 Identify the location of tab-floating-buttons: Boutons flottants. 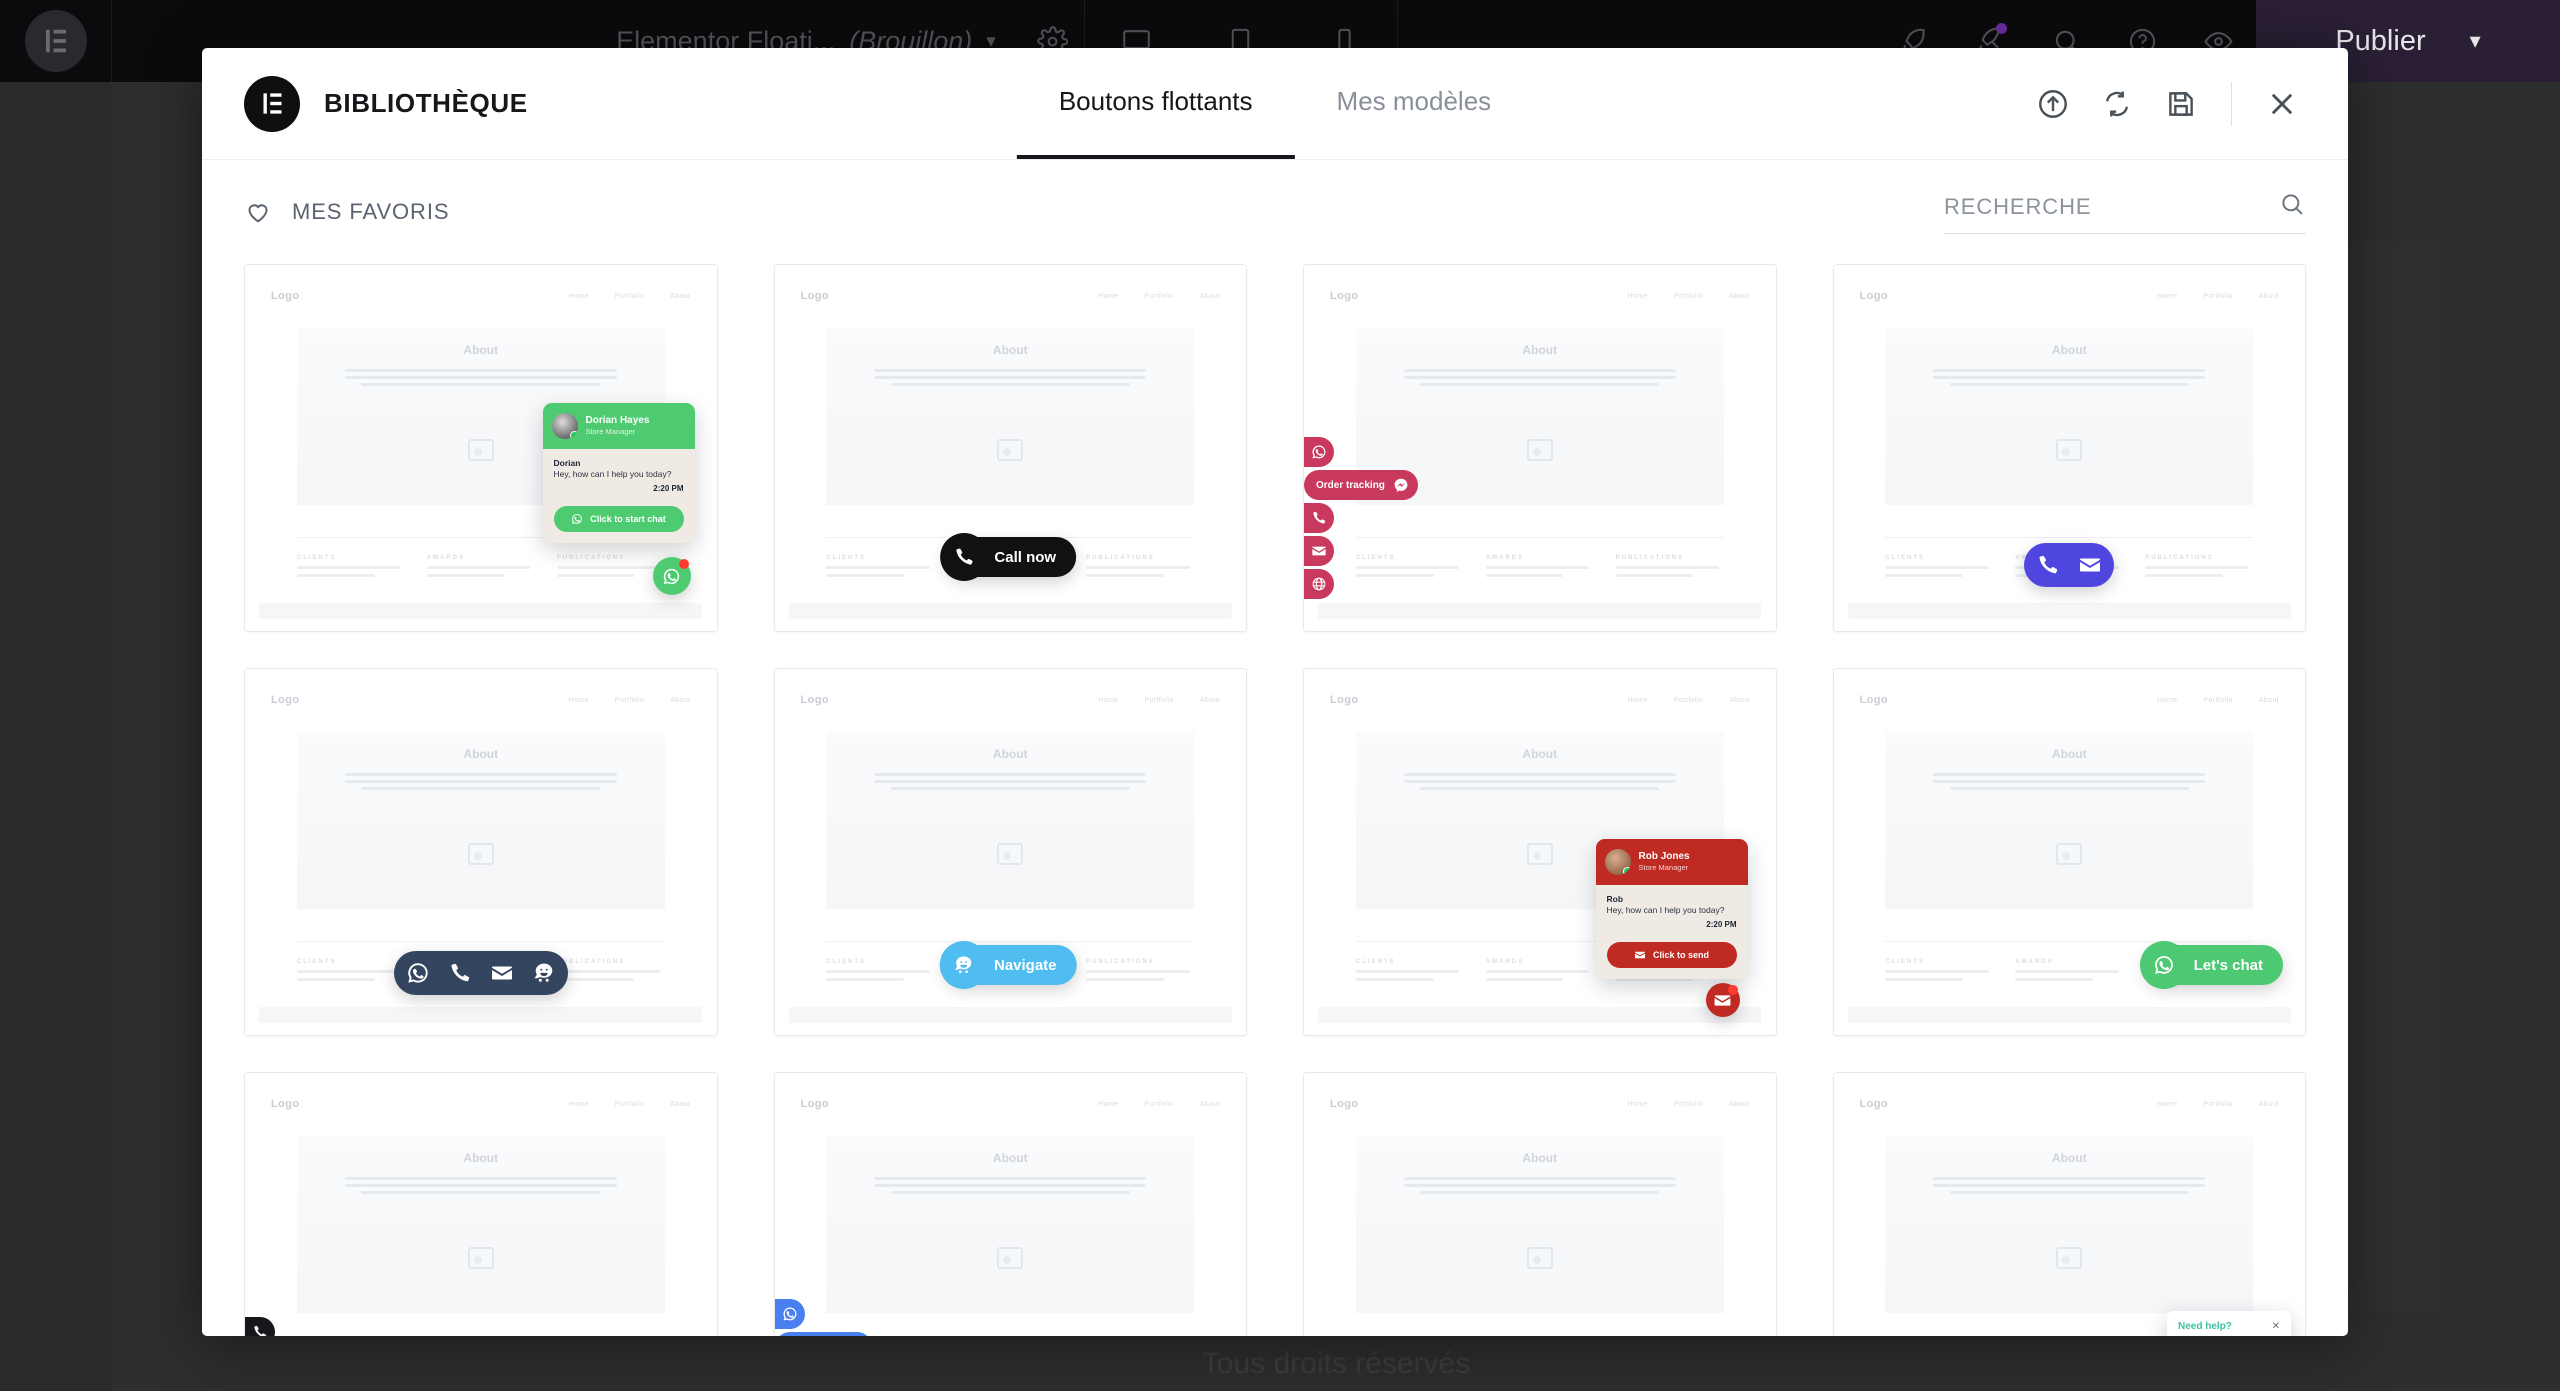
(1155, 103).